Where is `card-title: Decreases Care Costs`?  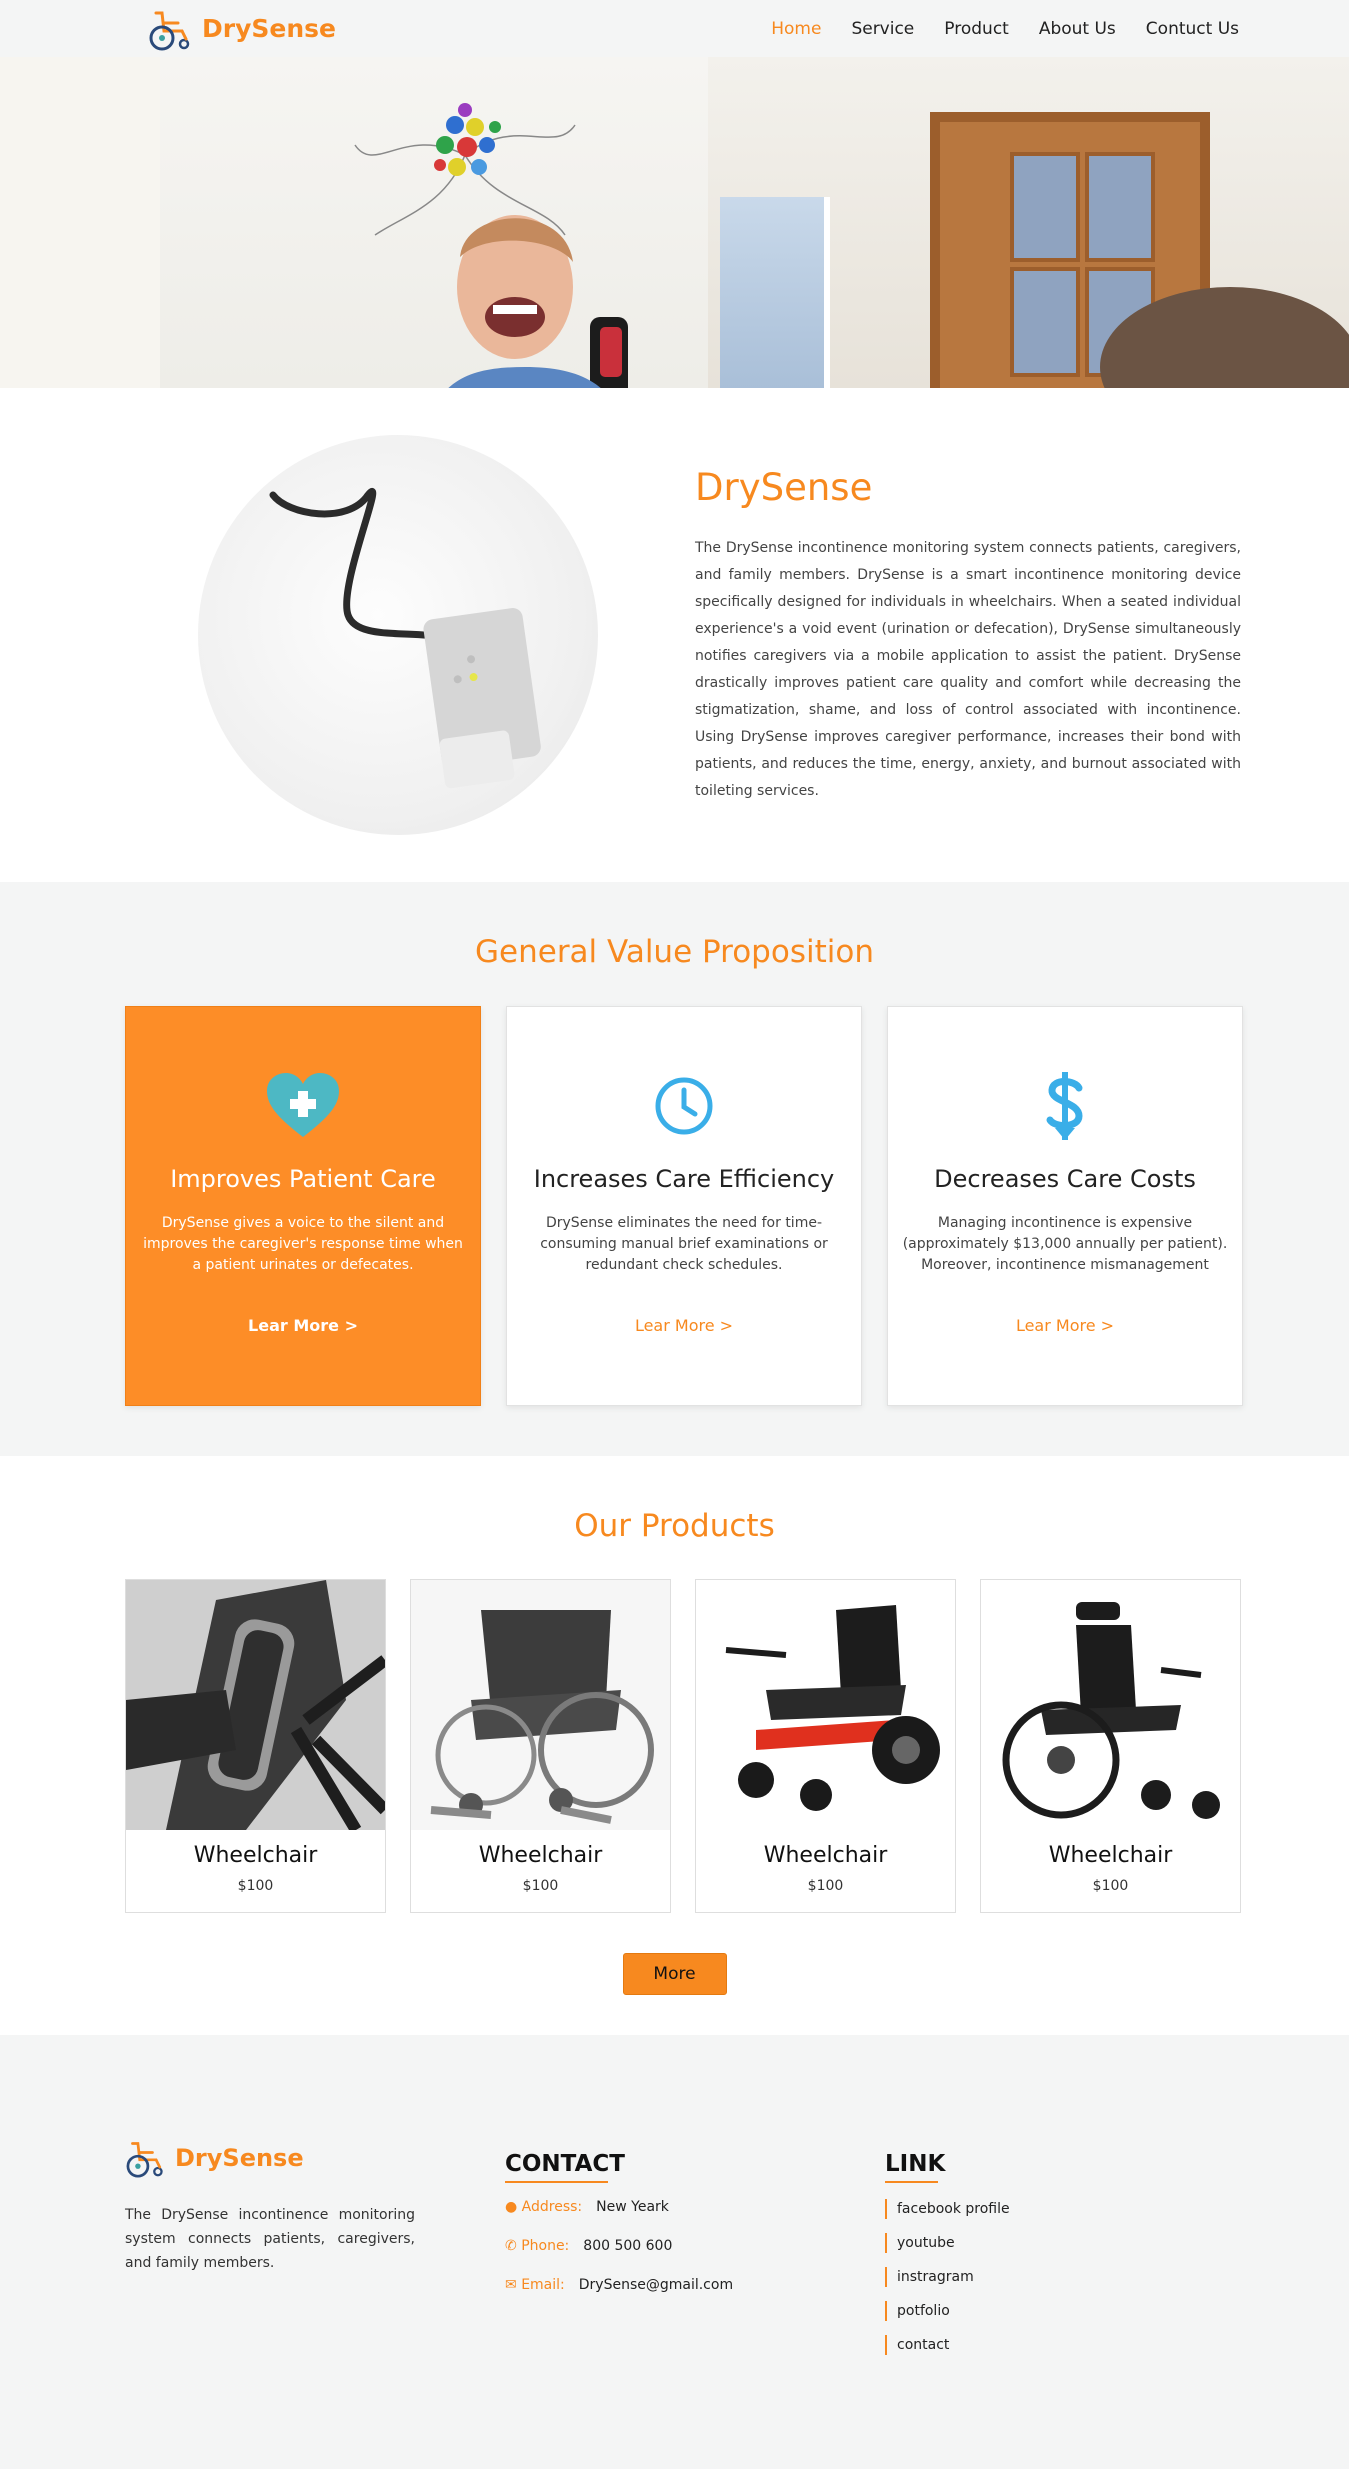 card-title: Decreases Care Costs is located at coordinates (1065, 1179).